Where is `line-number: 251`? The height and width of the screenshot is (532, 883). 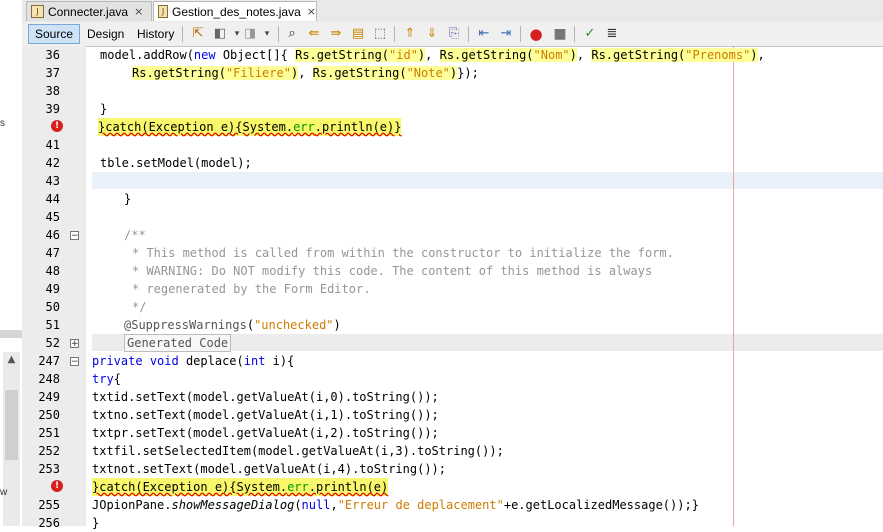
line-number: 251 is located at coordinates (49, 433).